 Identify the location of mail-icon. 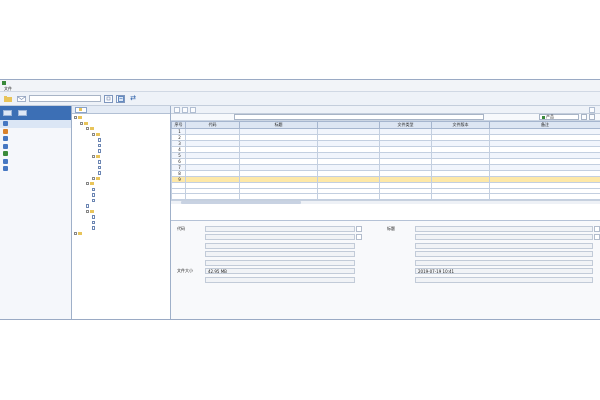
(21, 99).